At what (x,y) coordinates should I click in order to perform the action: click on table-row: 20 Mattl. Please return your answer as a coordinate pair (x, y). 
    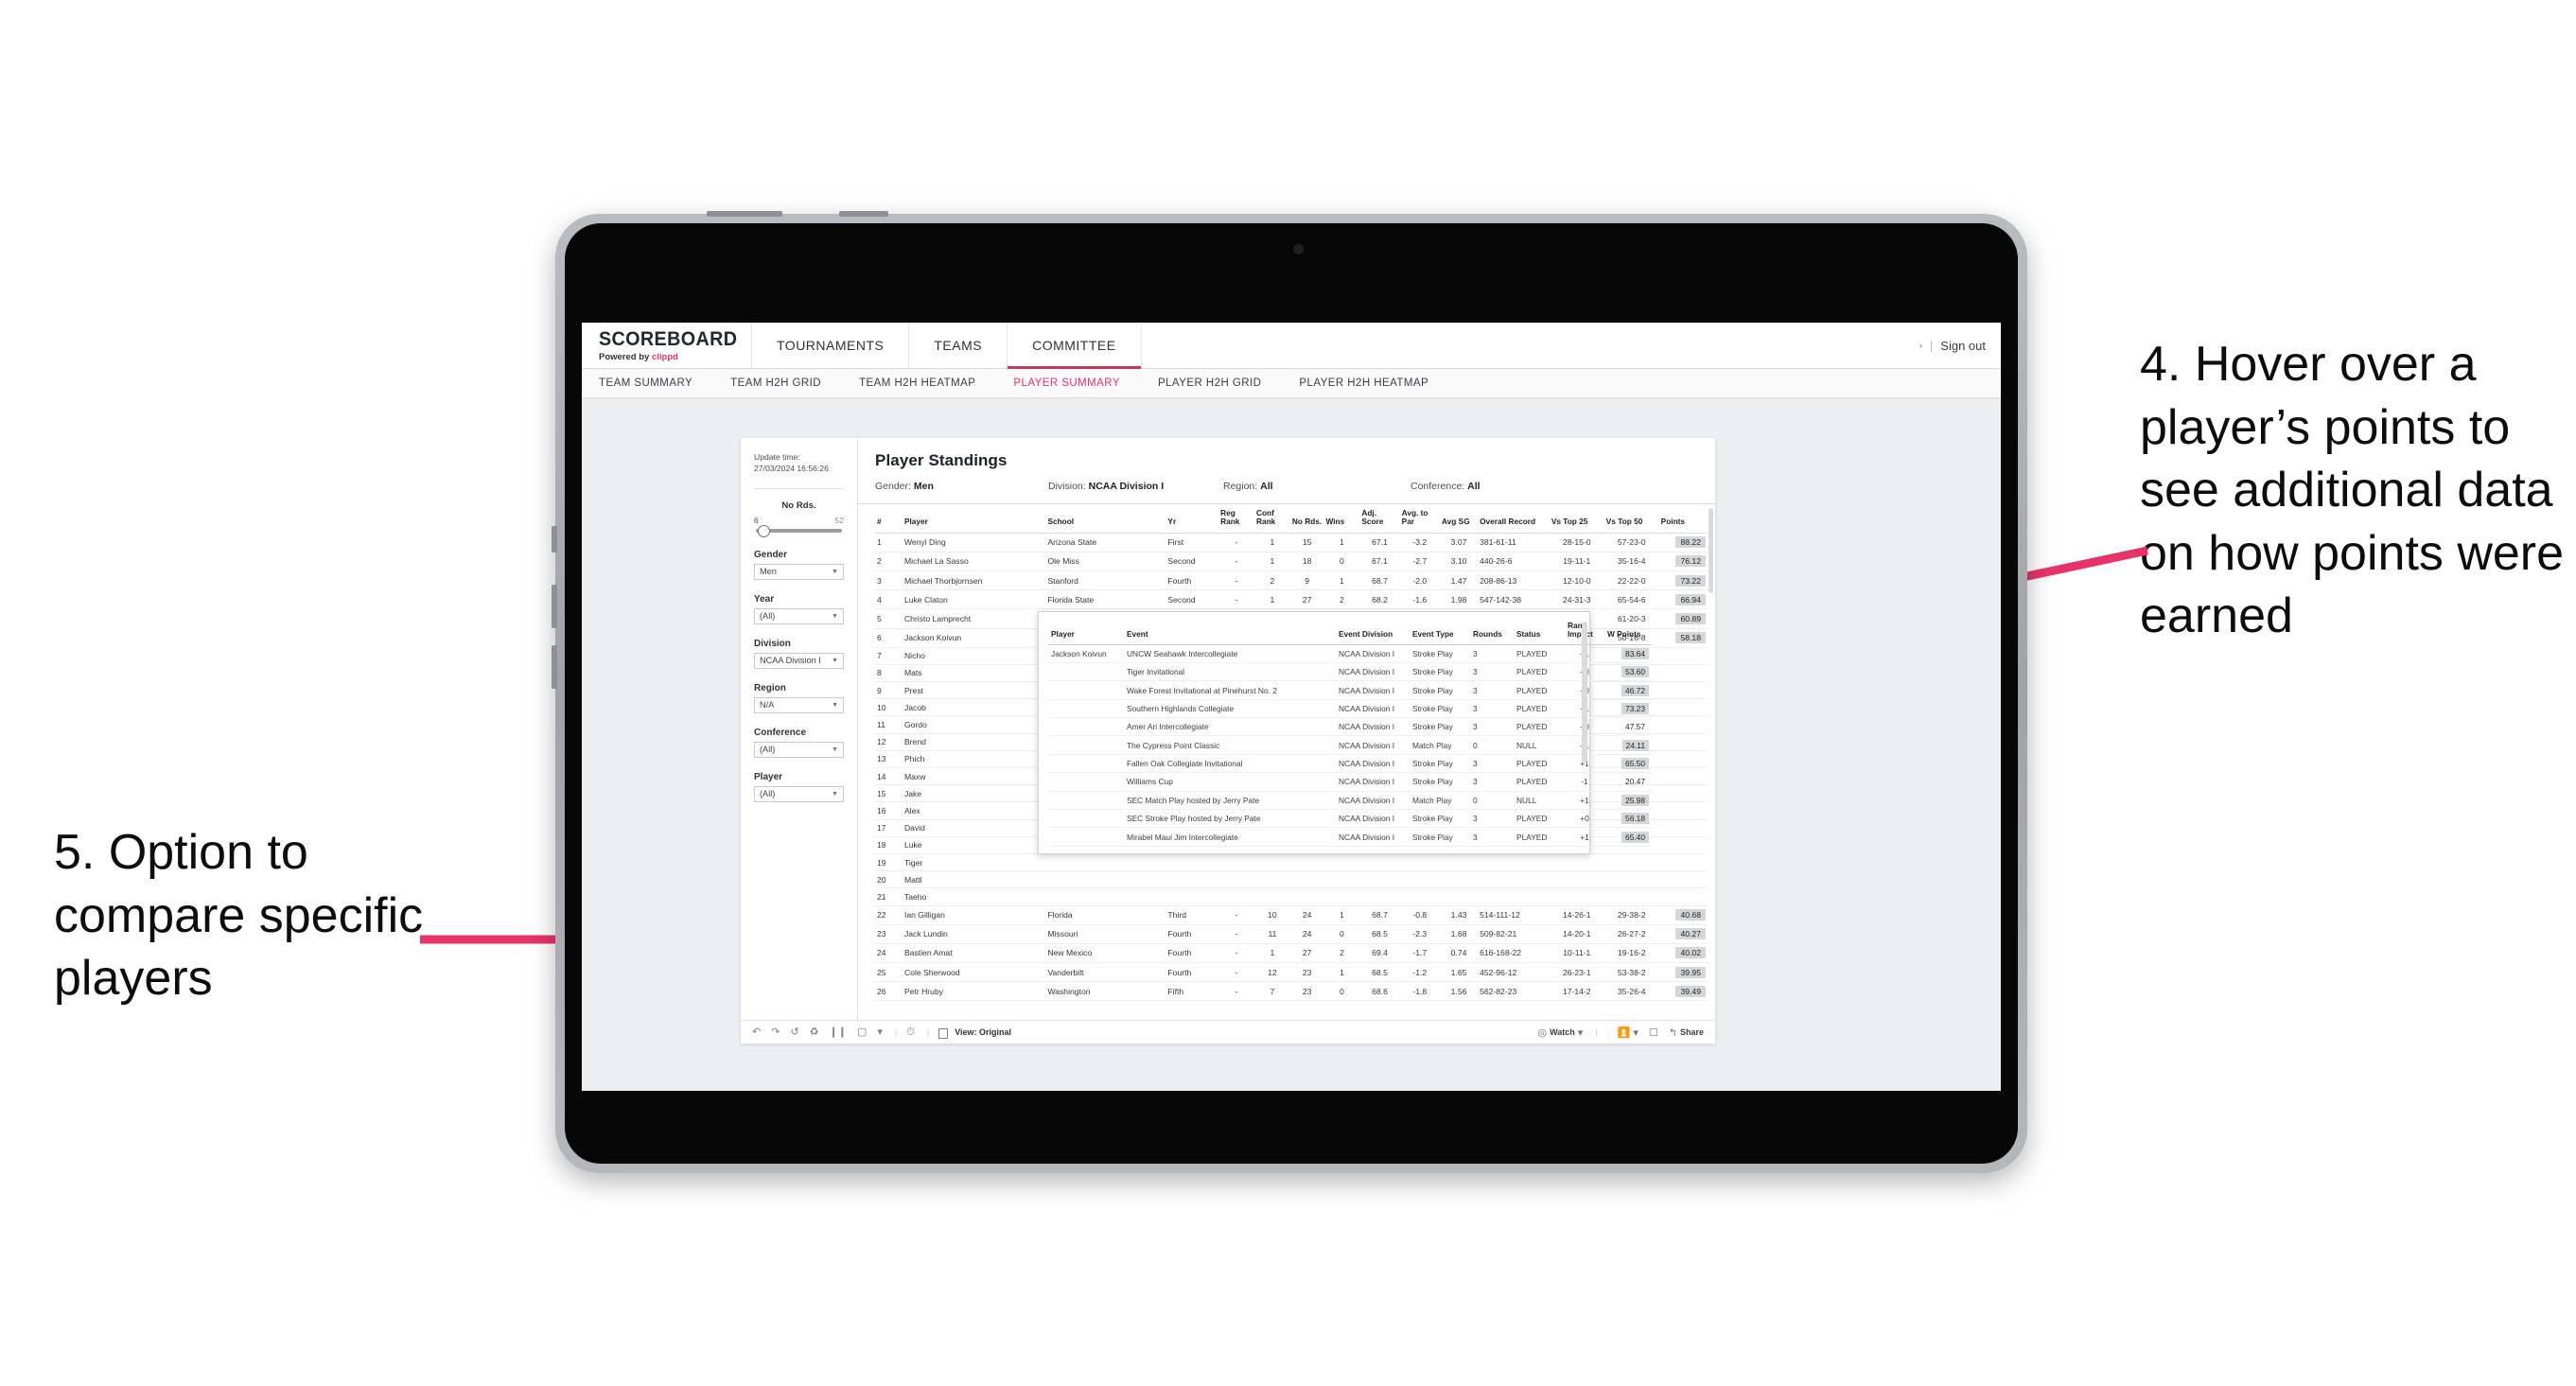
    Looking at the image, I should click on (1292, 879).